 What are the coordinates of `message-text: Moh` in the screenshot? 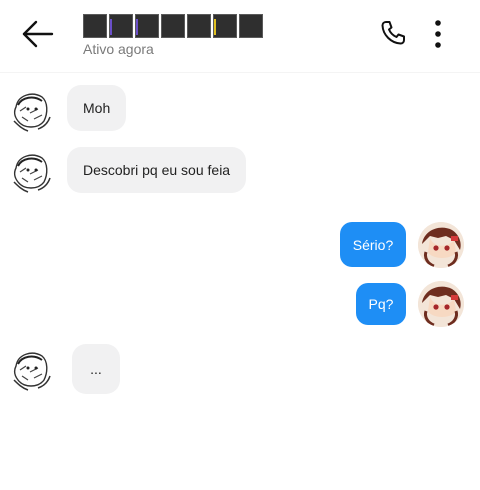 It's located at (97, 108).